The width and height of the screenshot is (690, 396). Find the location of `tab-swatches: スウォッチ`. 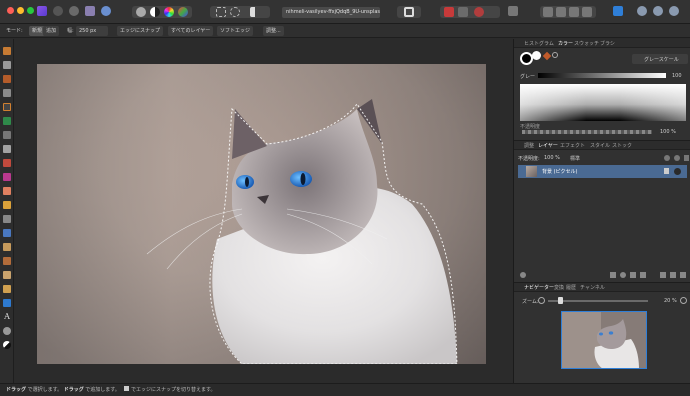

tab-swatches: スウォッチ is located at coordinates (586, 43).